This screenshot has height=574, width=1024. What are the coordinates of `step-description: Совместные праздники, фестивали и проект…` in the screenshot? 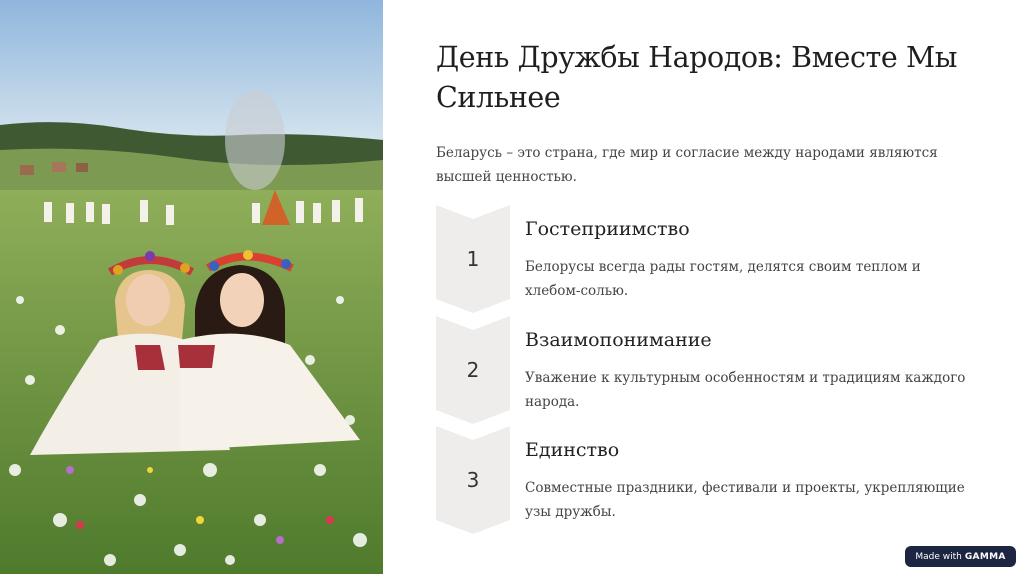 It's located at (745, 500).